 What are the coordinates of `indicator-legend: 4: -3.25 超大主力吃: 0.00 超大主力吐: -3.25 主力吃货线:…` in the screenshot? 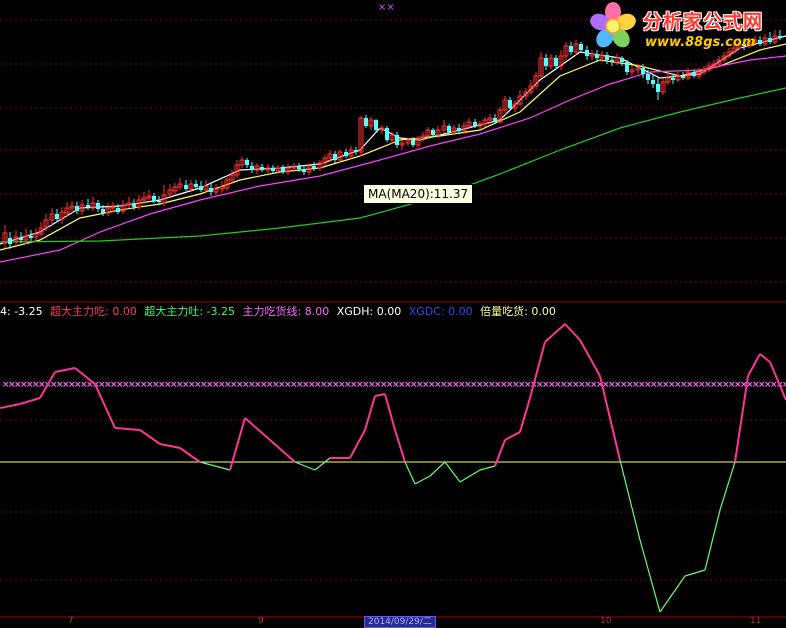 It's located at (280, 312).